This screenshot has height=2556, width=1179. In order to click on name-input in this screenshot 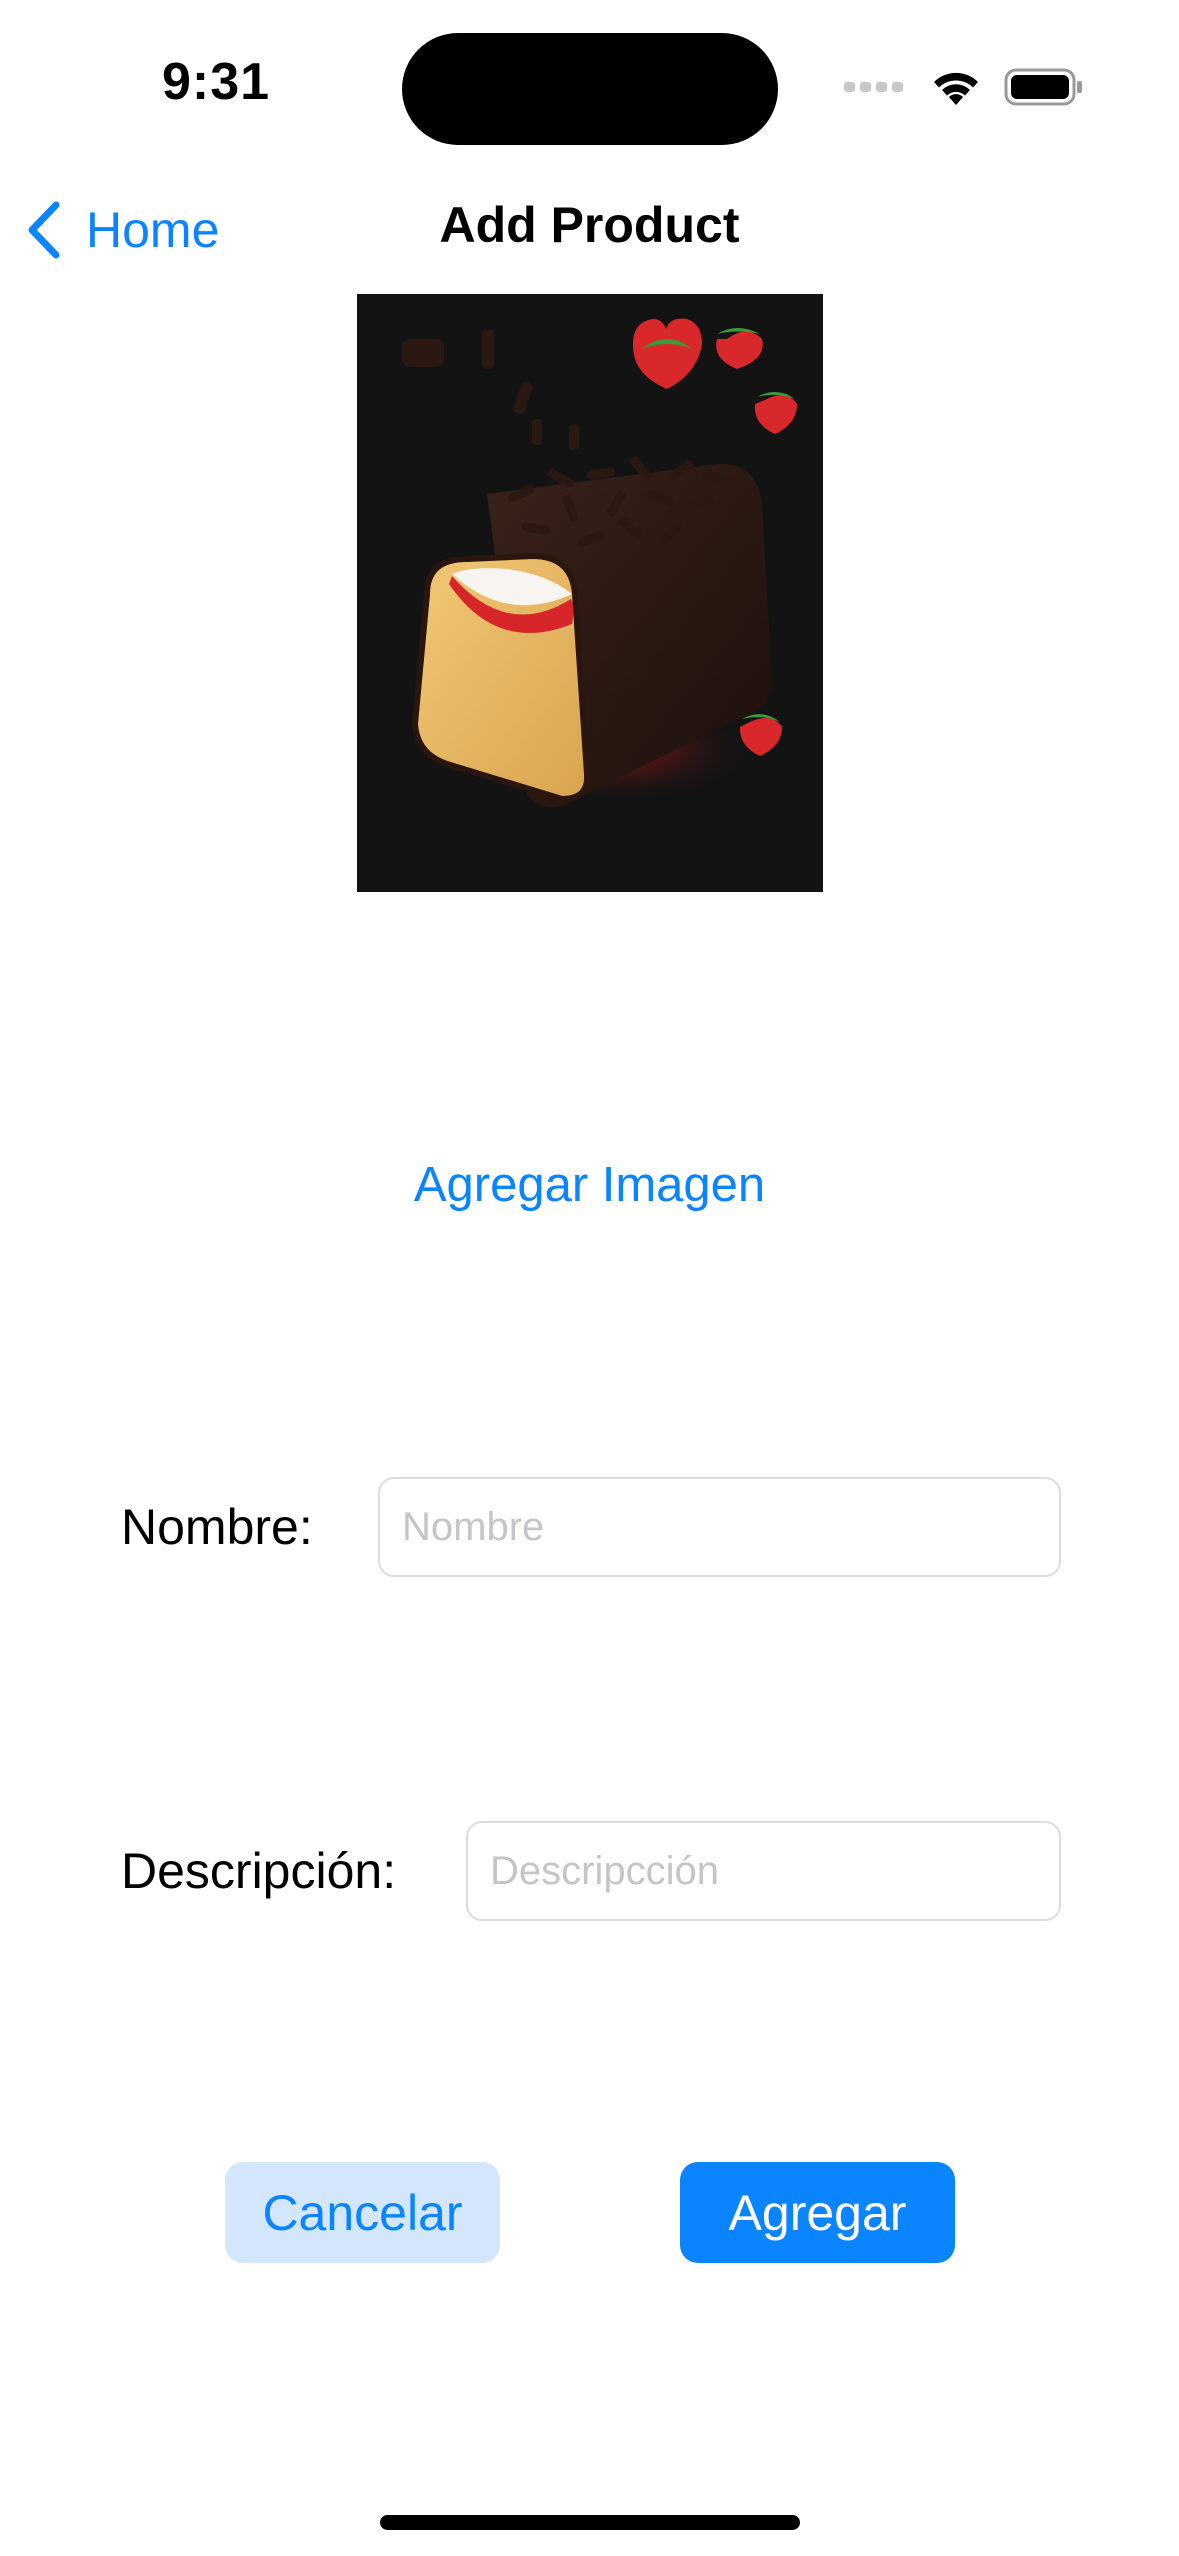, I will do `click(719, 1527)`.